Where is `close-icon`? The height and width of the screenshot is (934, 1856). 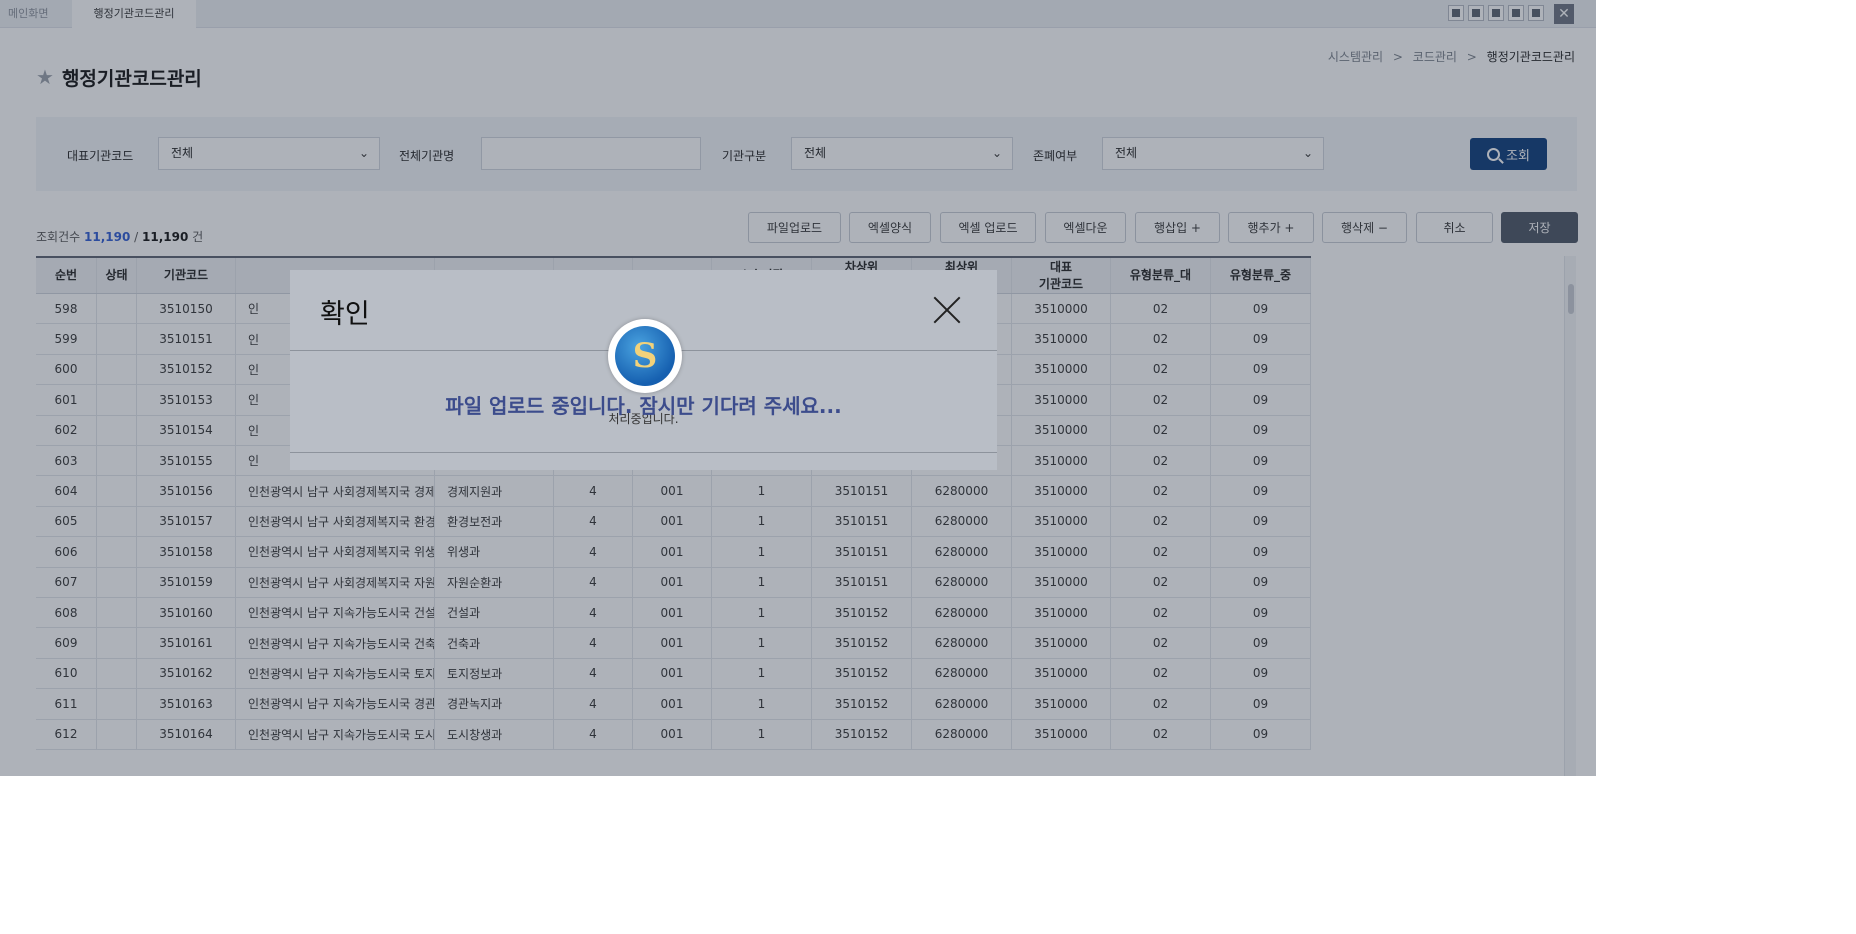
close-icon is located at coordinates (947, 310).